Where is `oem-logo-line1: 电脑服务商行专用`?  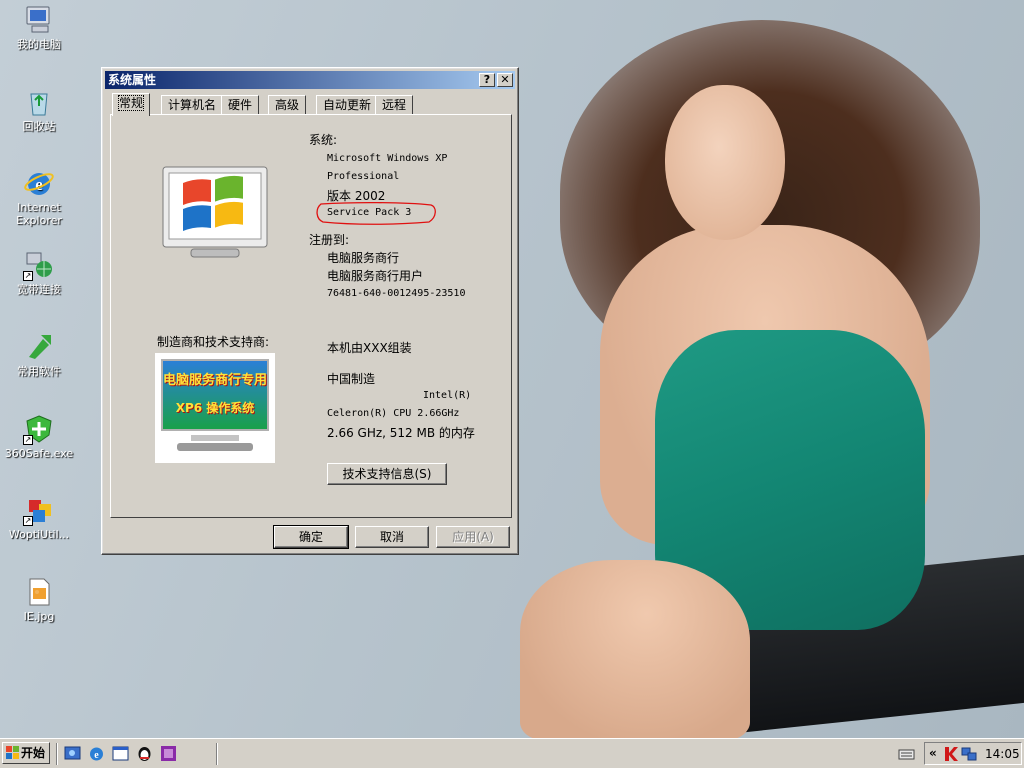 oem-logo-line1: 电脑服务商行专用 is located at coordinates (215, 380).